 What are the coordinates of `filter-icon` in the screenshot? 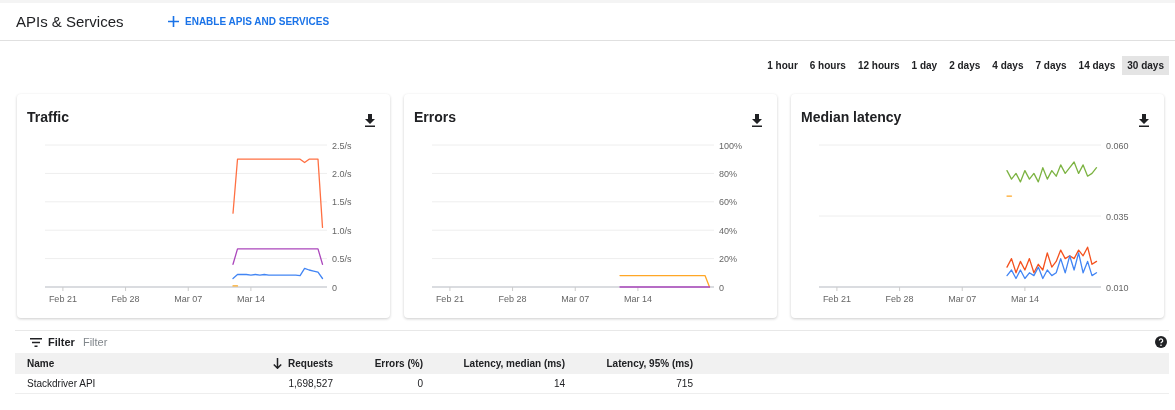 It's located at (36, 342).